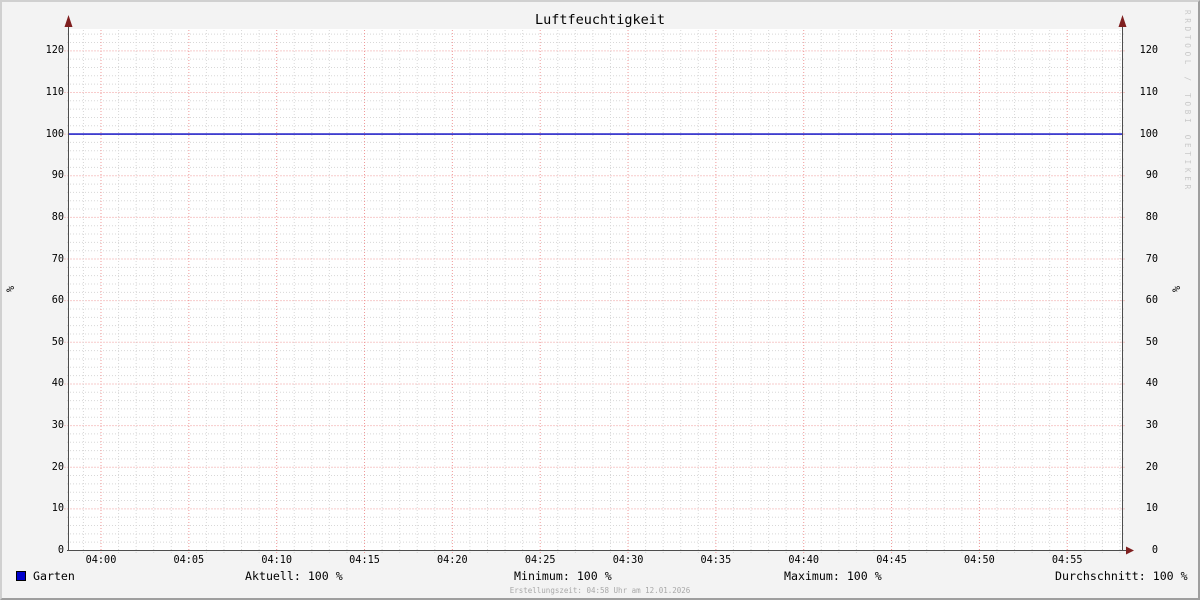 Image resolution: width=1200 pixels, height=600 pixels. I want to click on y-tick-label-left: 110, so click(54, 92).